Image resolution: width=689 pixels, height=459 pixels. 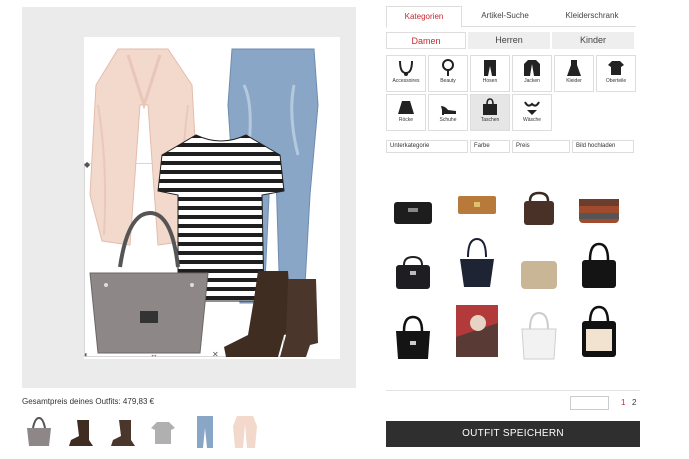 I want to click on grey-handbag-item, so click(x=149, y=282).